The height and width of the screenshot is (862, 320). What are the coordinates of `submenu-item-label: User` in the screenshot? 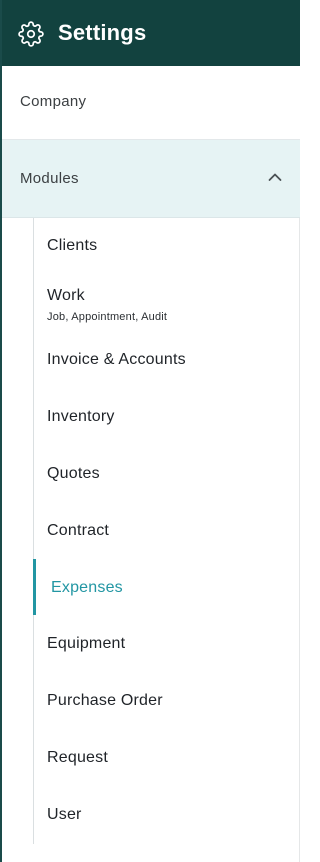 It's located at (64, 814).